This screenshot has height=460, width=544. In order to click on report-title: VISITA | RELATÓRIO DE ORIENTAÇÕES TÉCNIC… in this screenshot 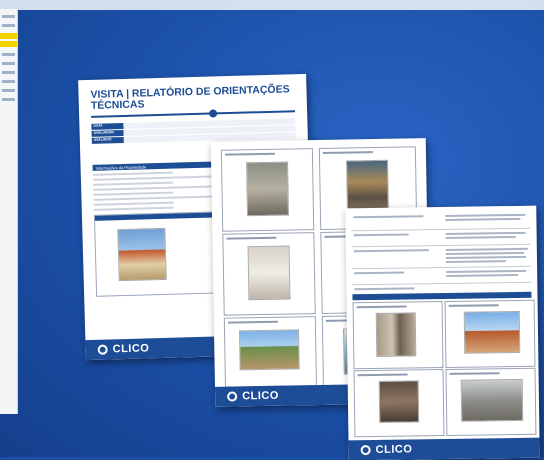, I will do `click(190, 97)`.